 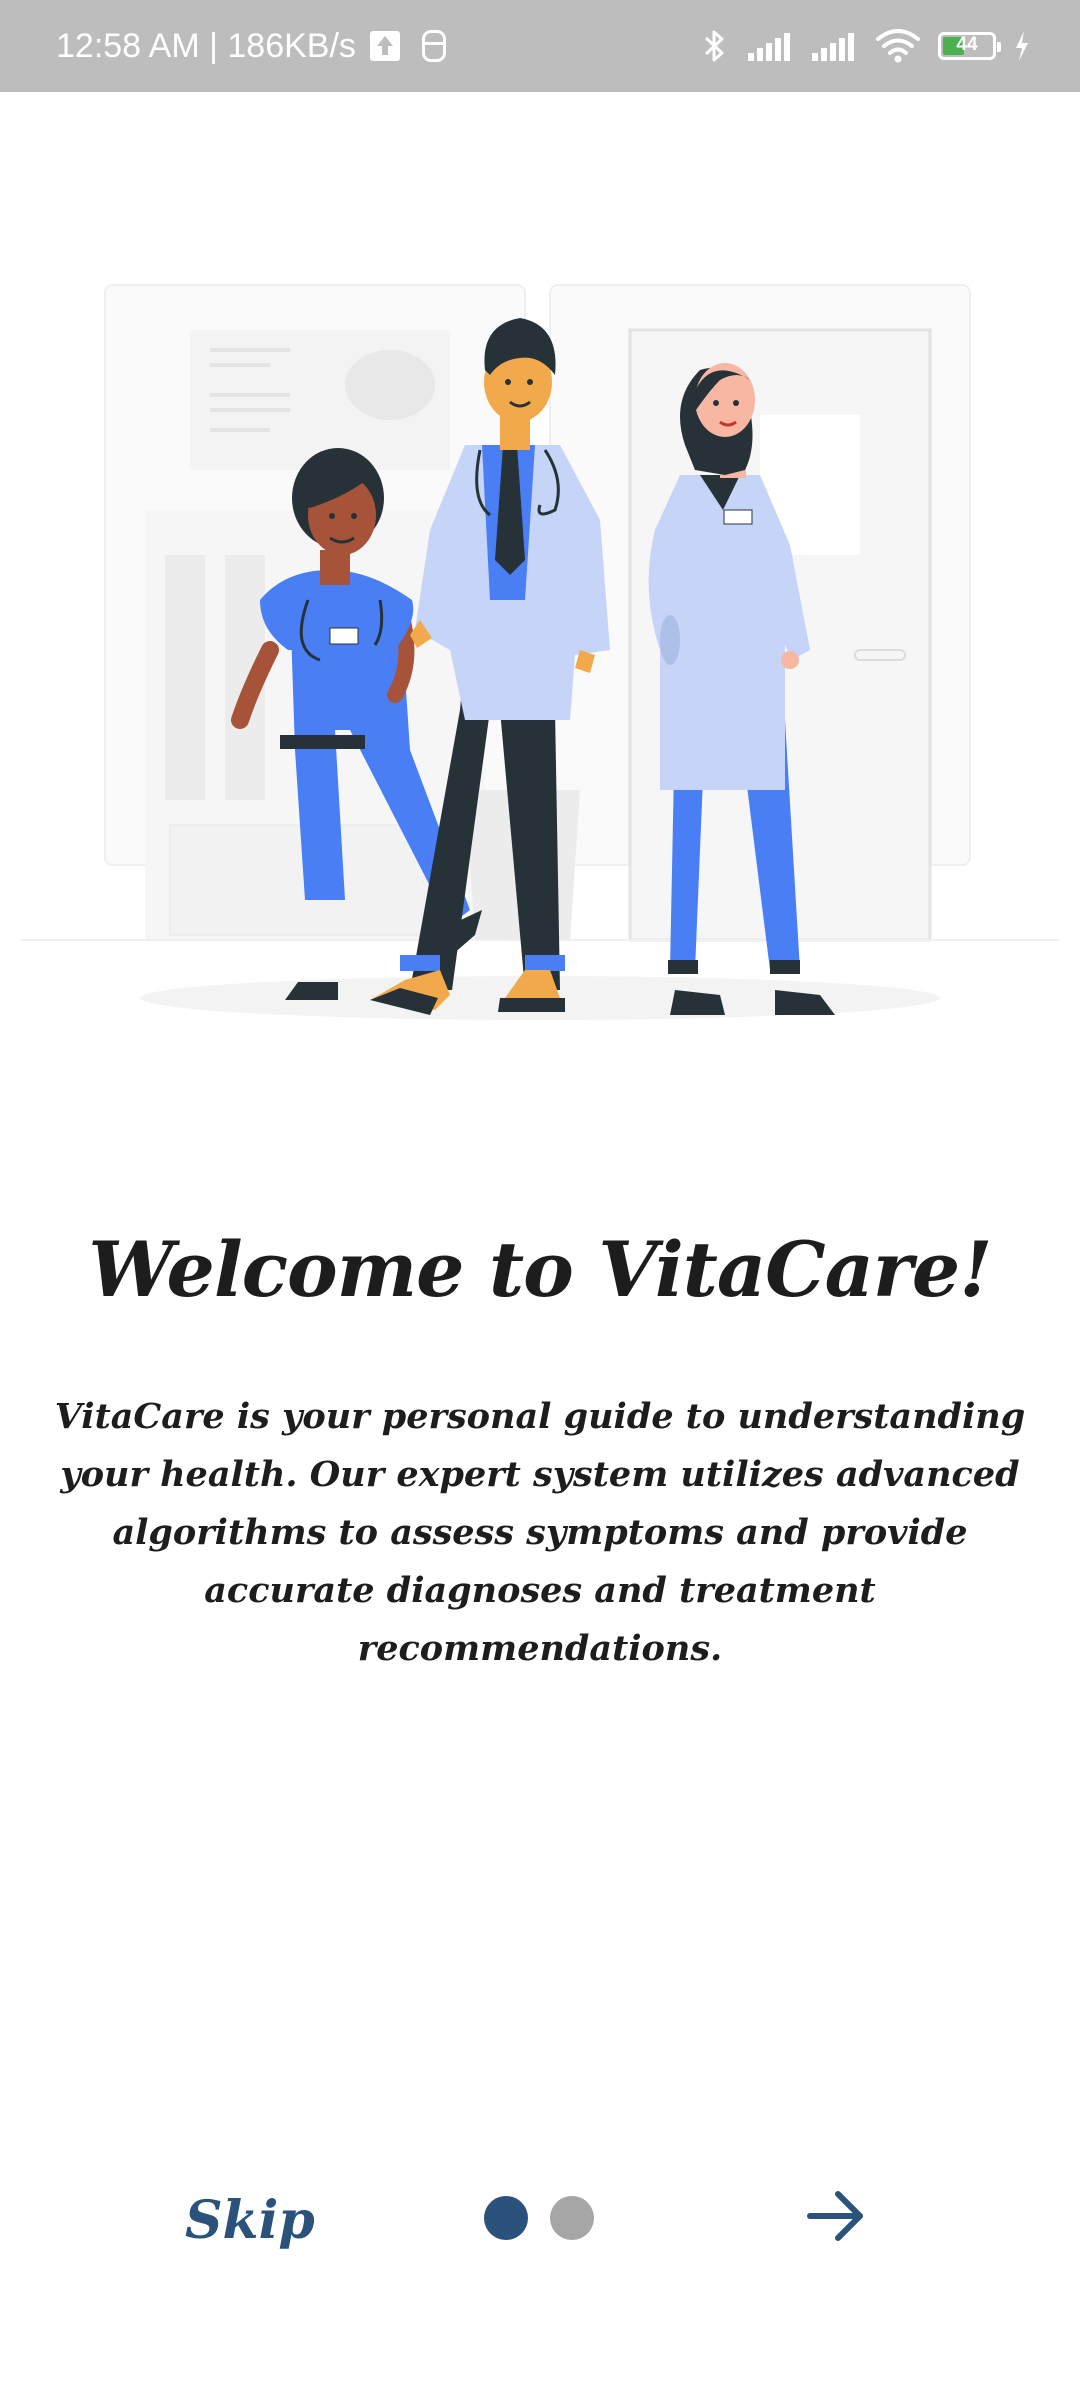 I want to click on page-indicator, so click(x=539, y=2218).